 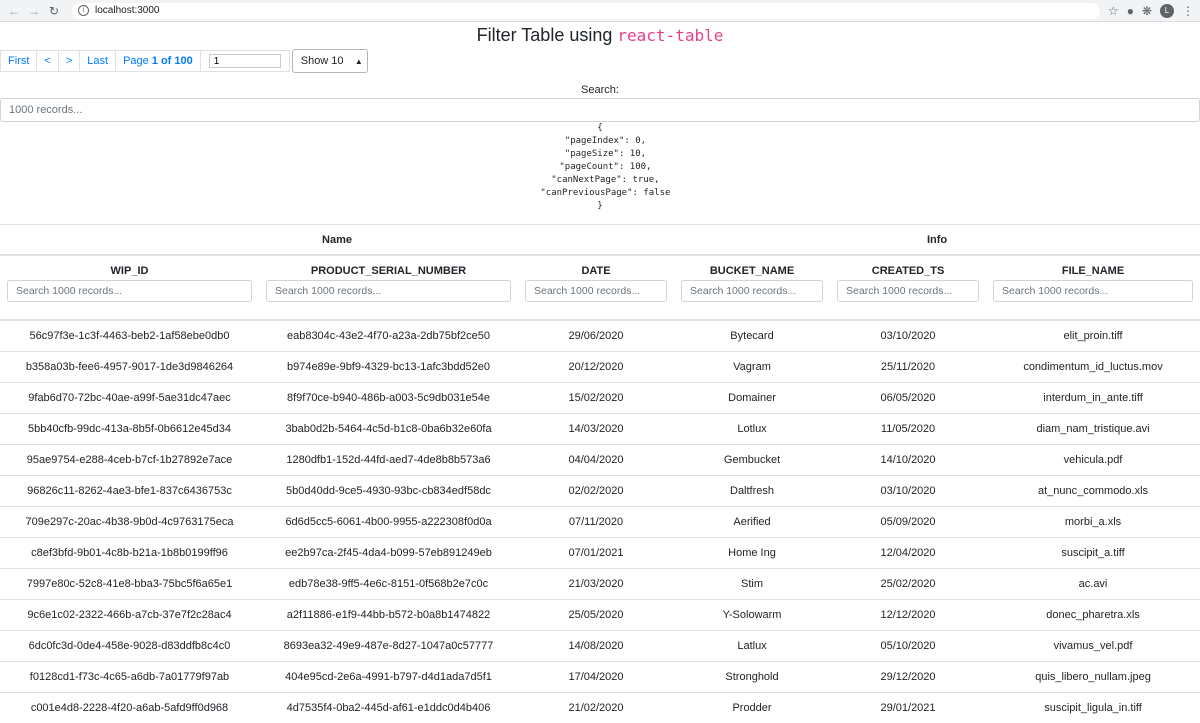 What do you see at coordinates (97, 61) in the screenshot?
I see `last-page-button: Last` at bounding box center [97, 61].